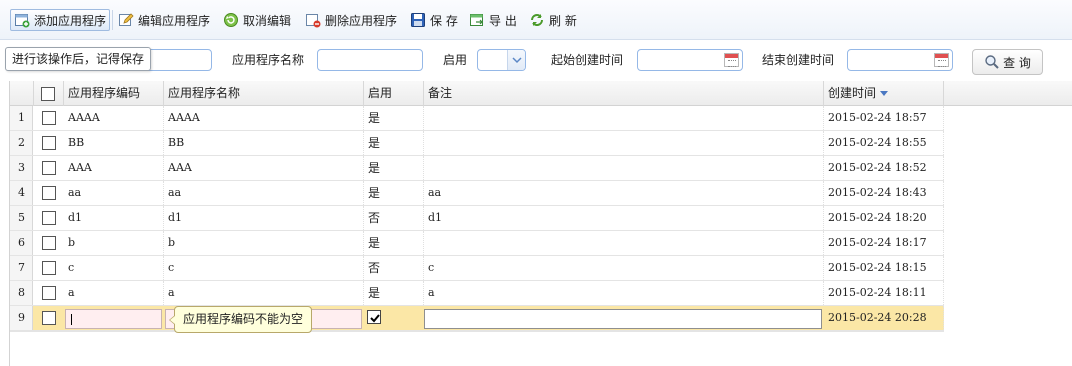 The width and height of the screenshot is (1072, 366). I want to click on app-code-search-input, so click(177, 60).